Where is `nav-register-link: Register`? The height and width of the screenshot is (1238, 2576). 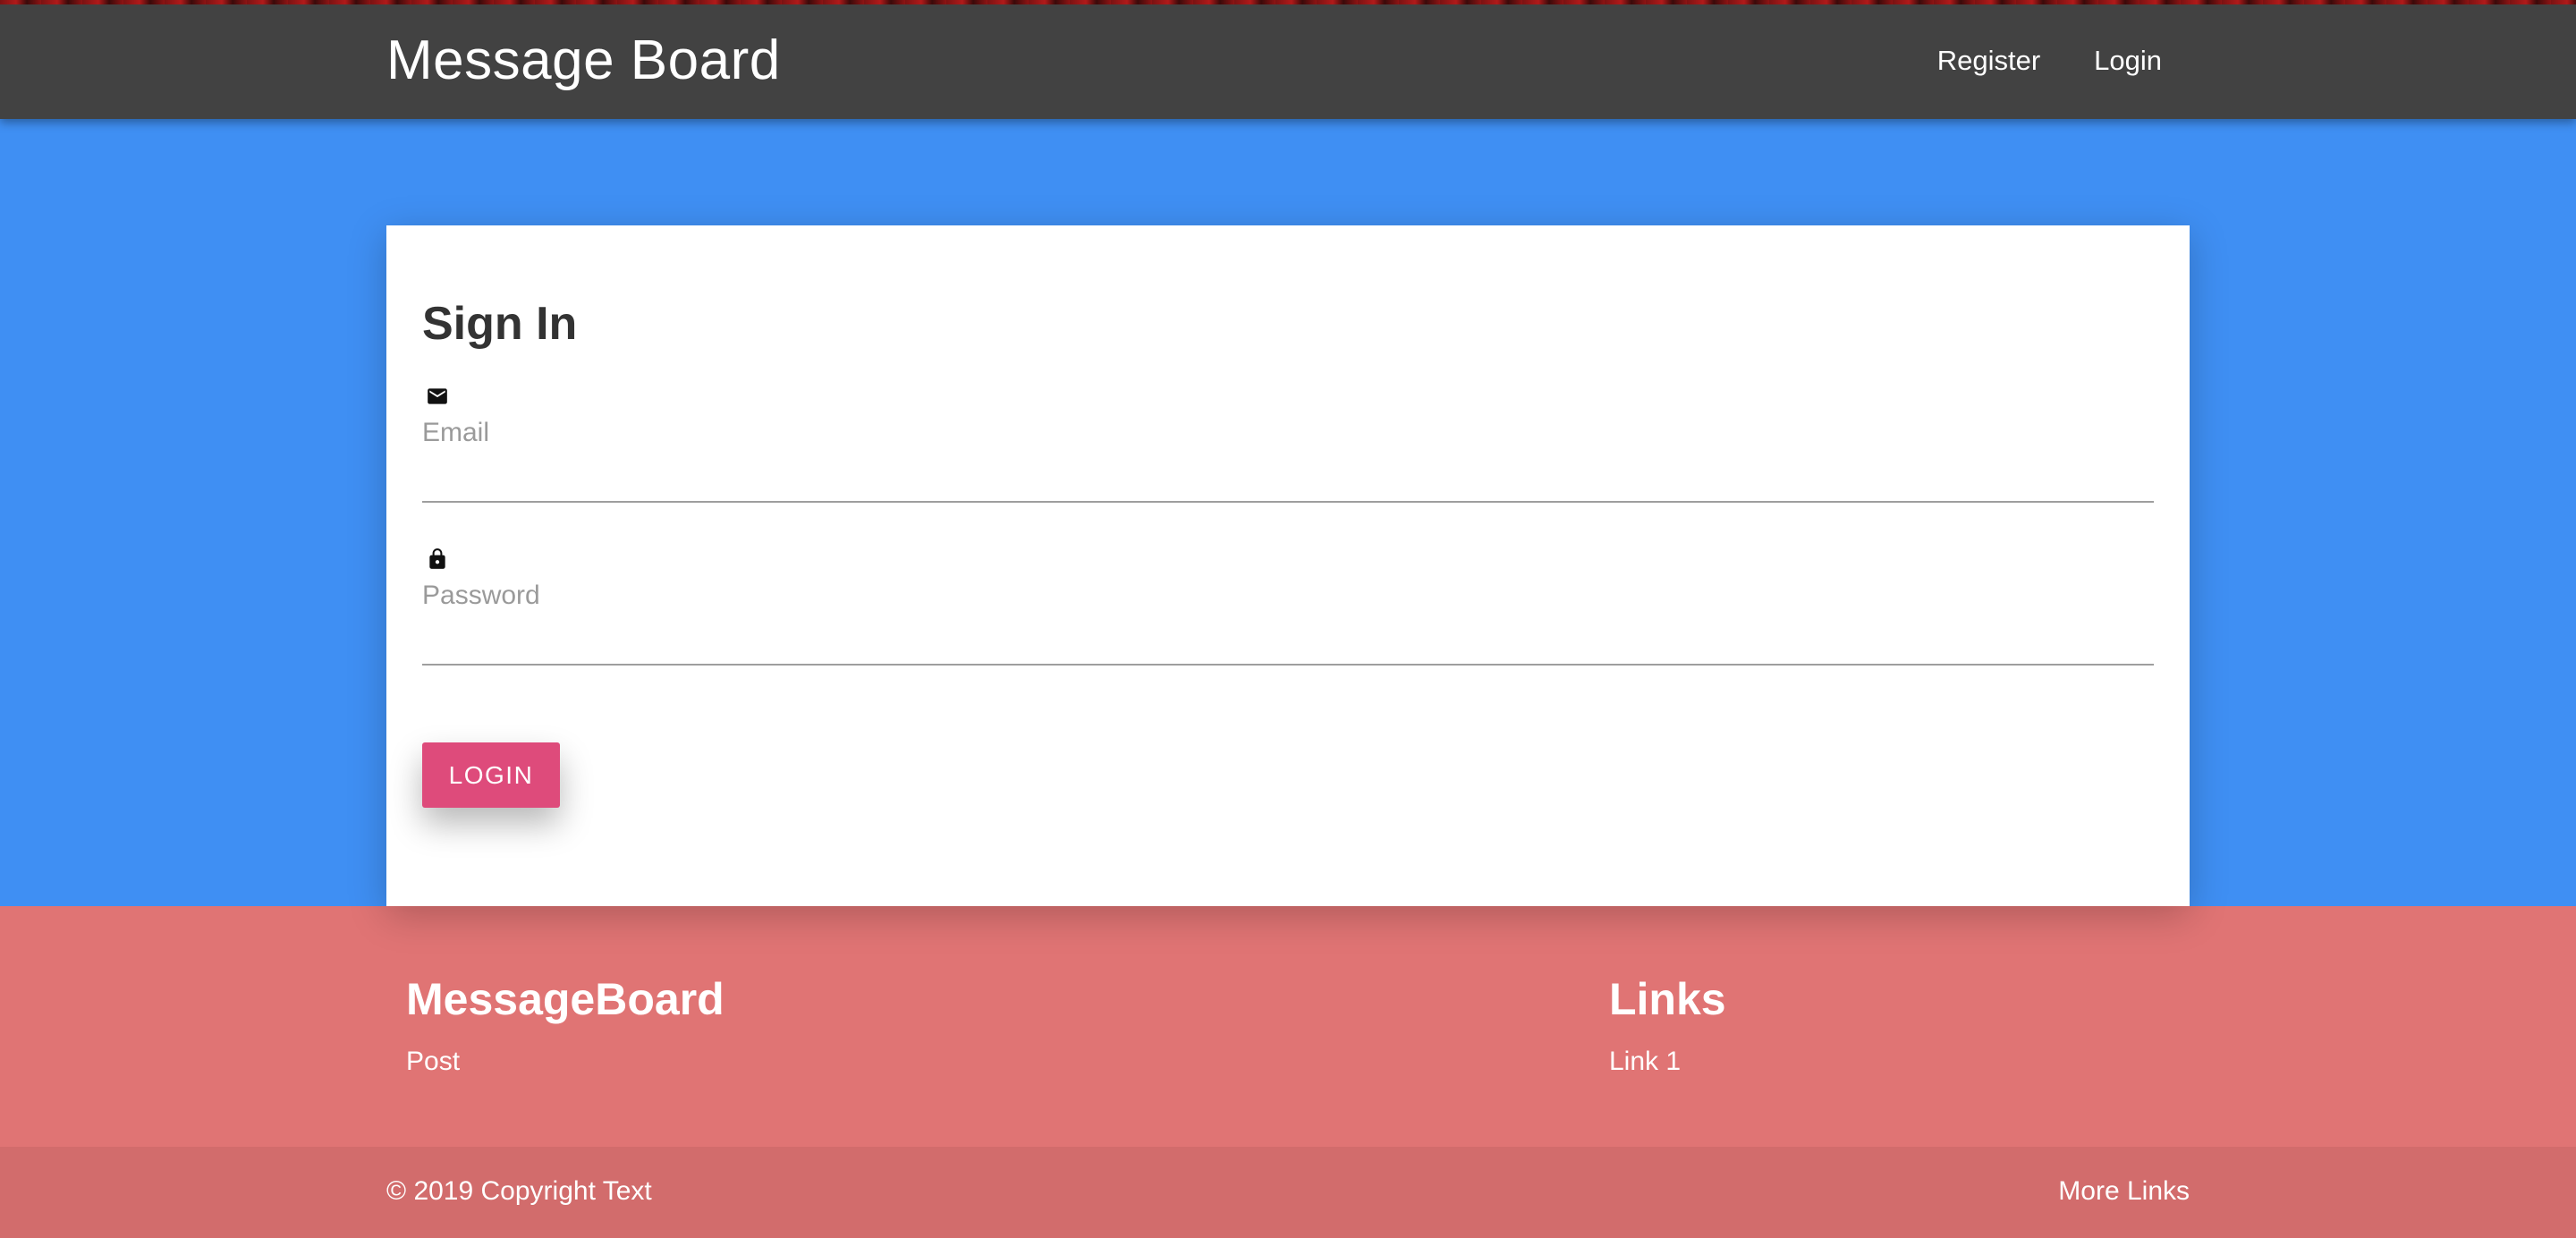 nav-register-link: Register is located at coordinates (1988, 61).